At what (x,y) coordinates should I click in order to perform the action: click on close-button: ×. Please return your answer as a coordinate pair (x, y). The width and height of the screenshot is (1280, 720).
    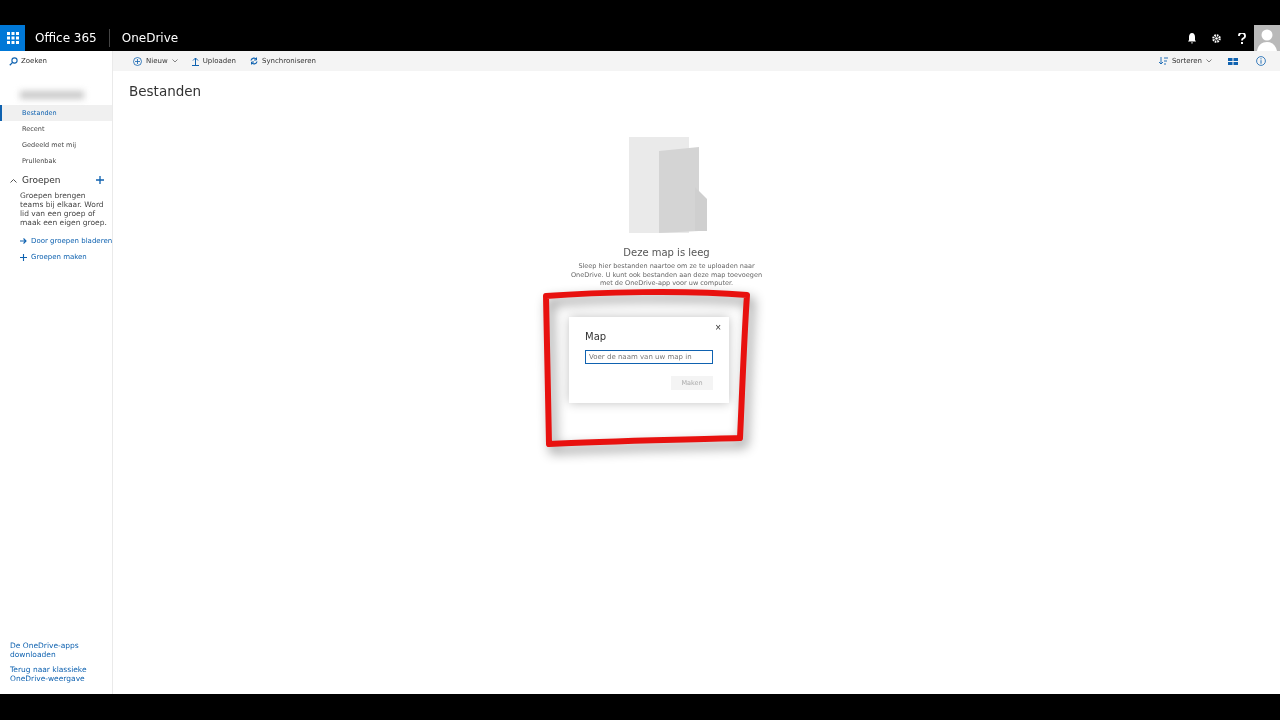
    Looking at the image, I should click on (718, 328).